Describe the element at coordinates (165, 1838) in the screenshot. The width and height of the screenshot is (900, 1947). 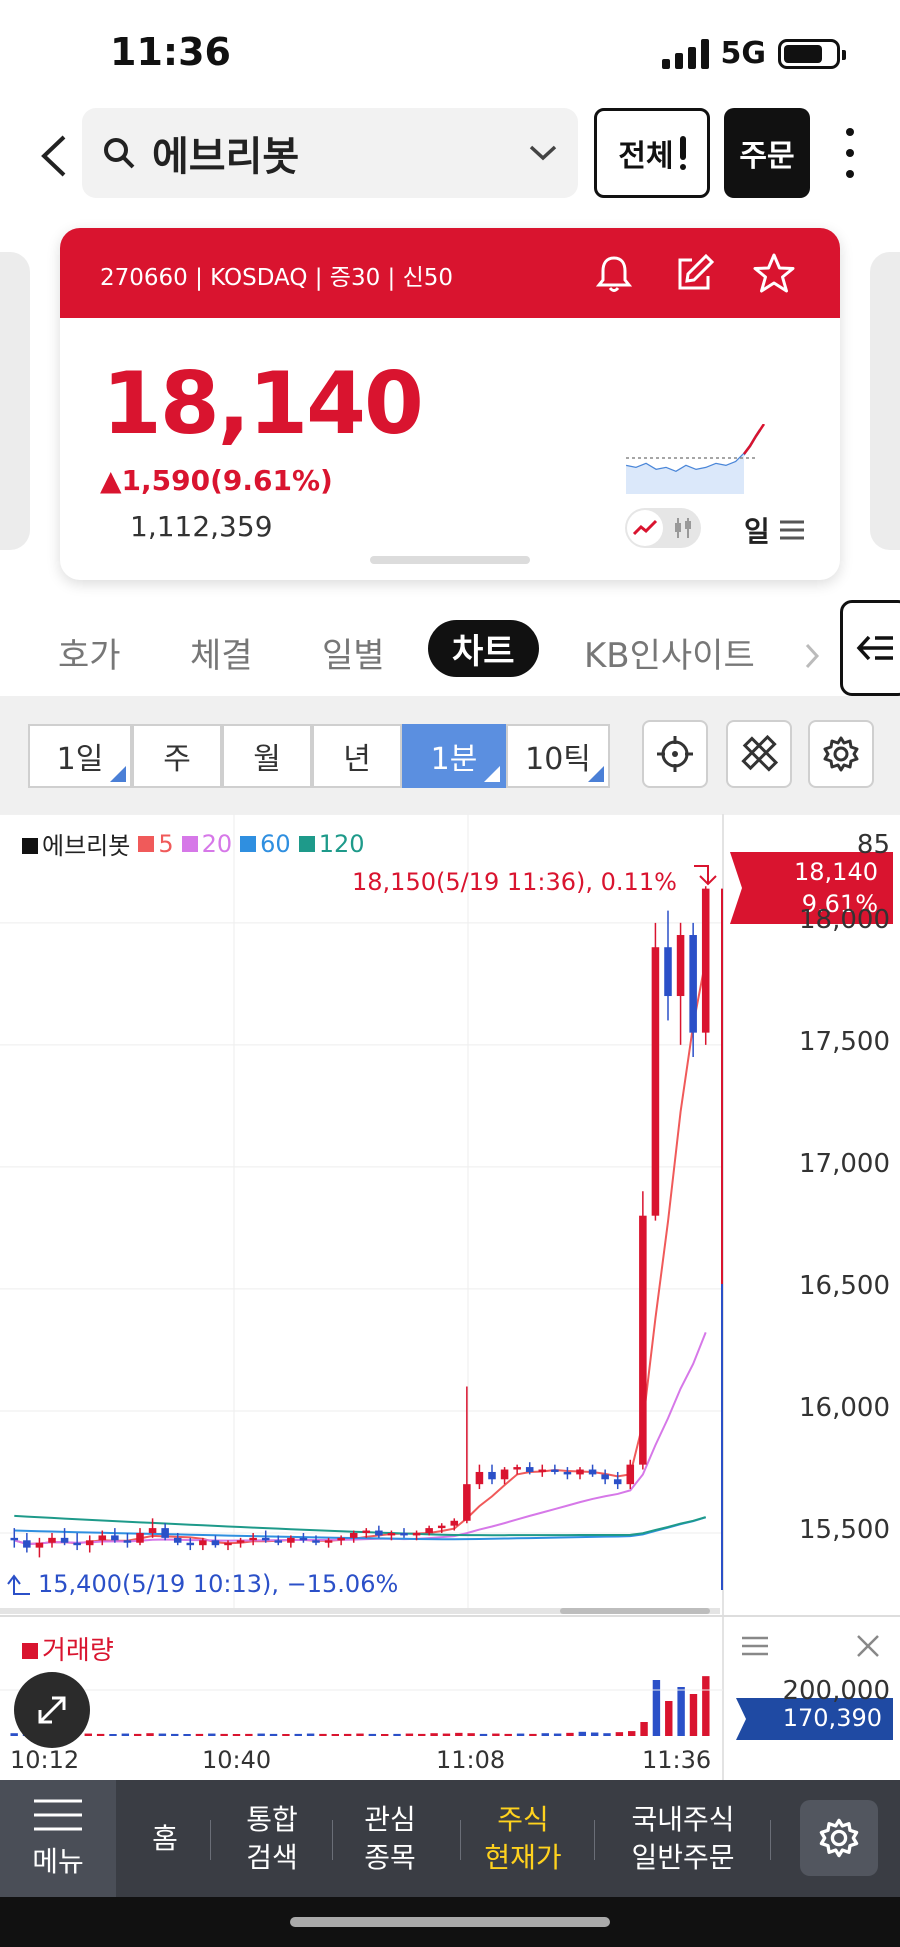
I see `nav-home: 홈` at that location.